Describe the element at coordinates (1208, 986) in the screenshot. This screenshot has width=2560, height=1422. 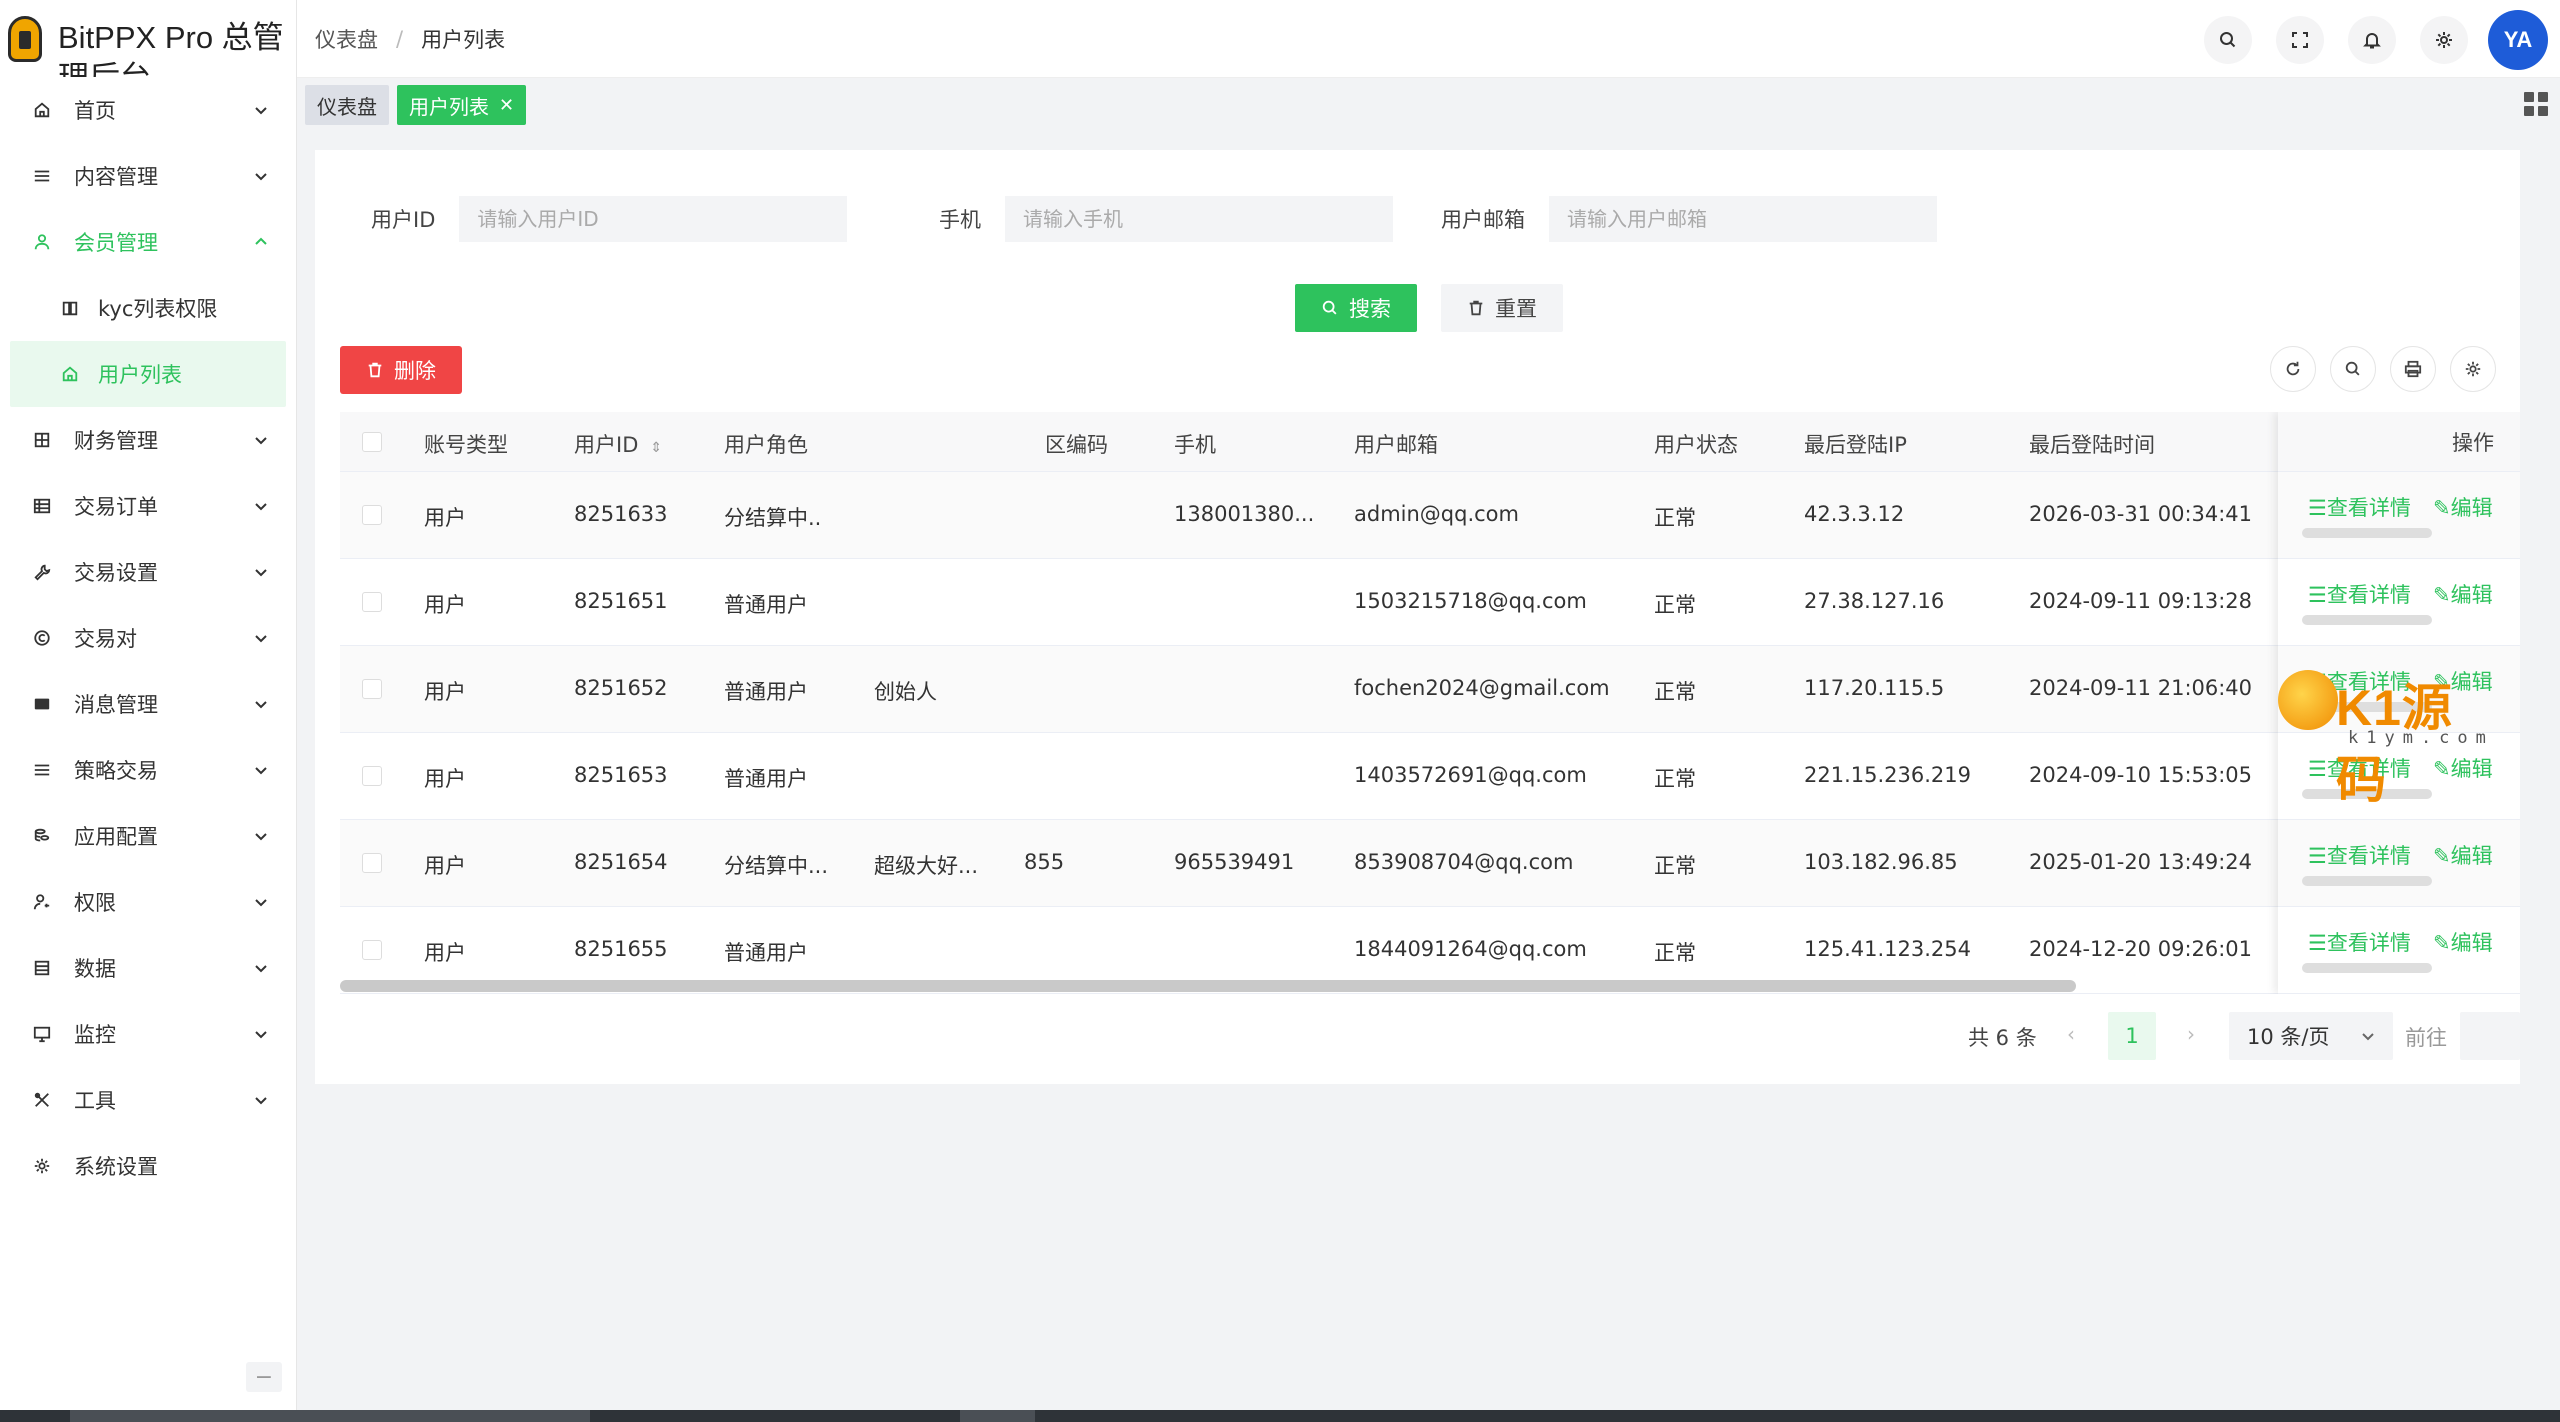
I see `horizontal-scrollbar` at that location.